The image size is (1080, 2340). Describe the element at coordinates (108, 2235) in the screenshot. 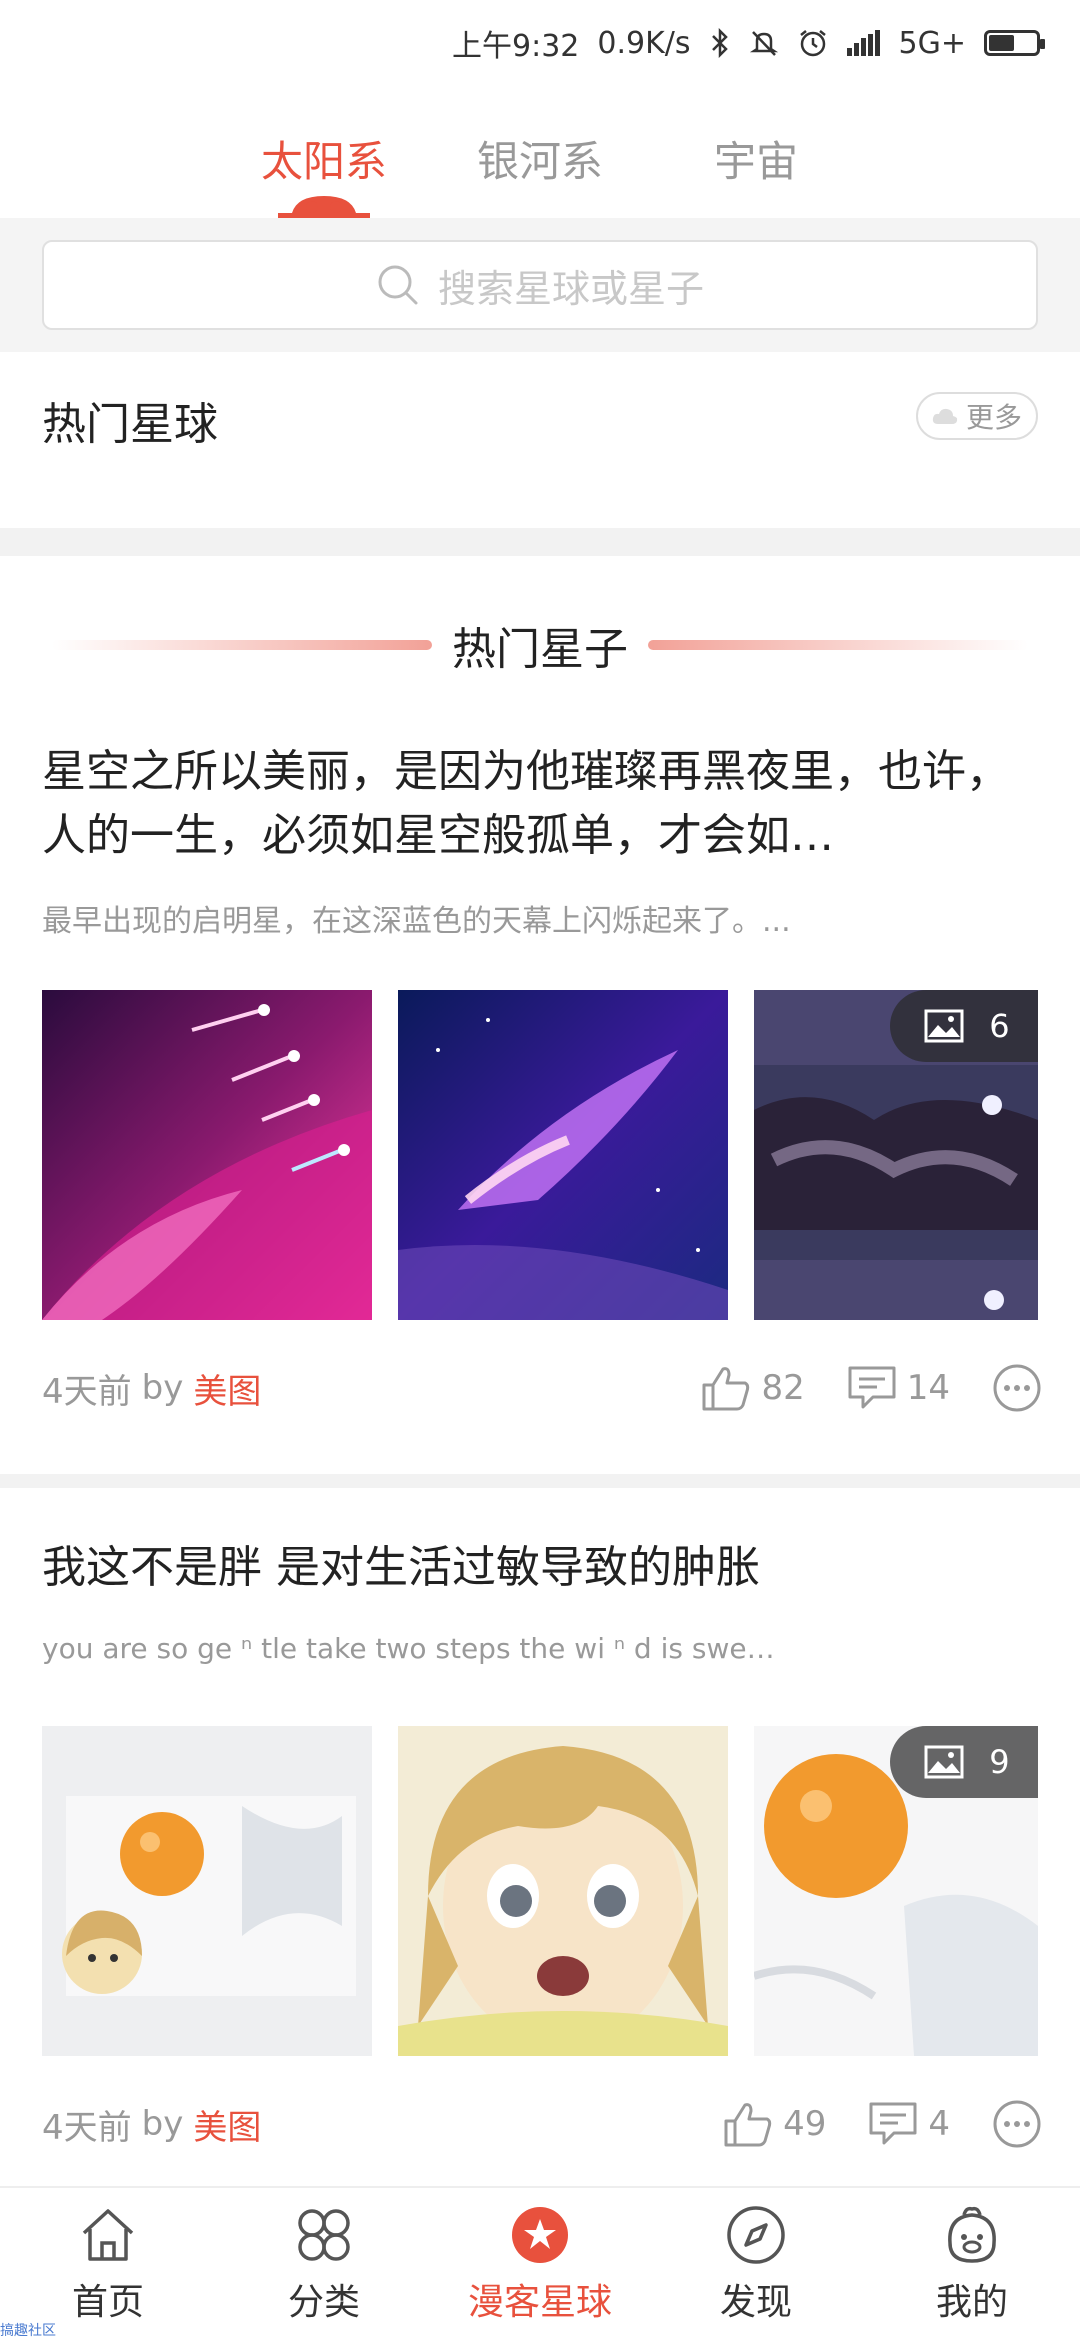

I see `home-icon` at that location.